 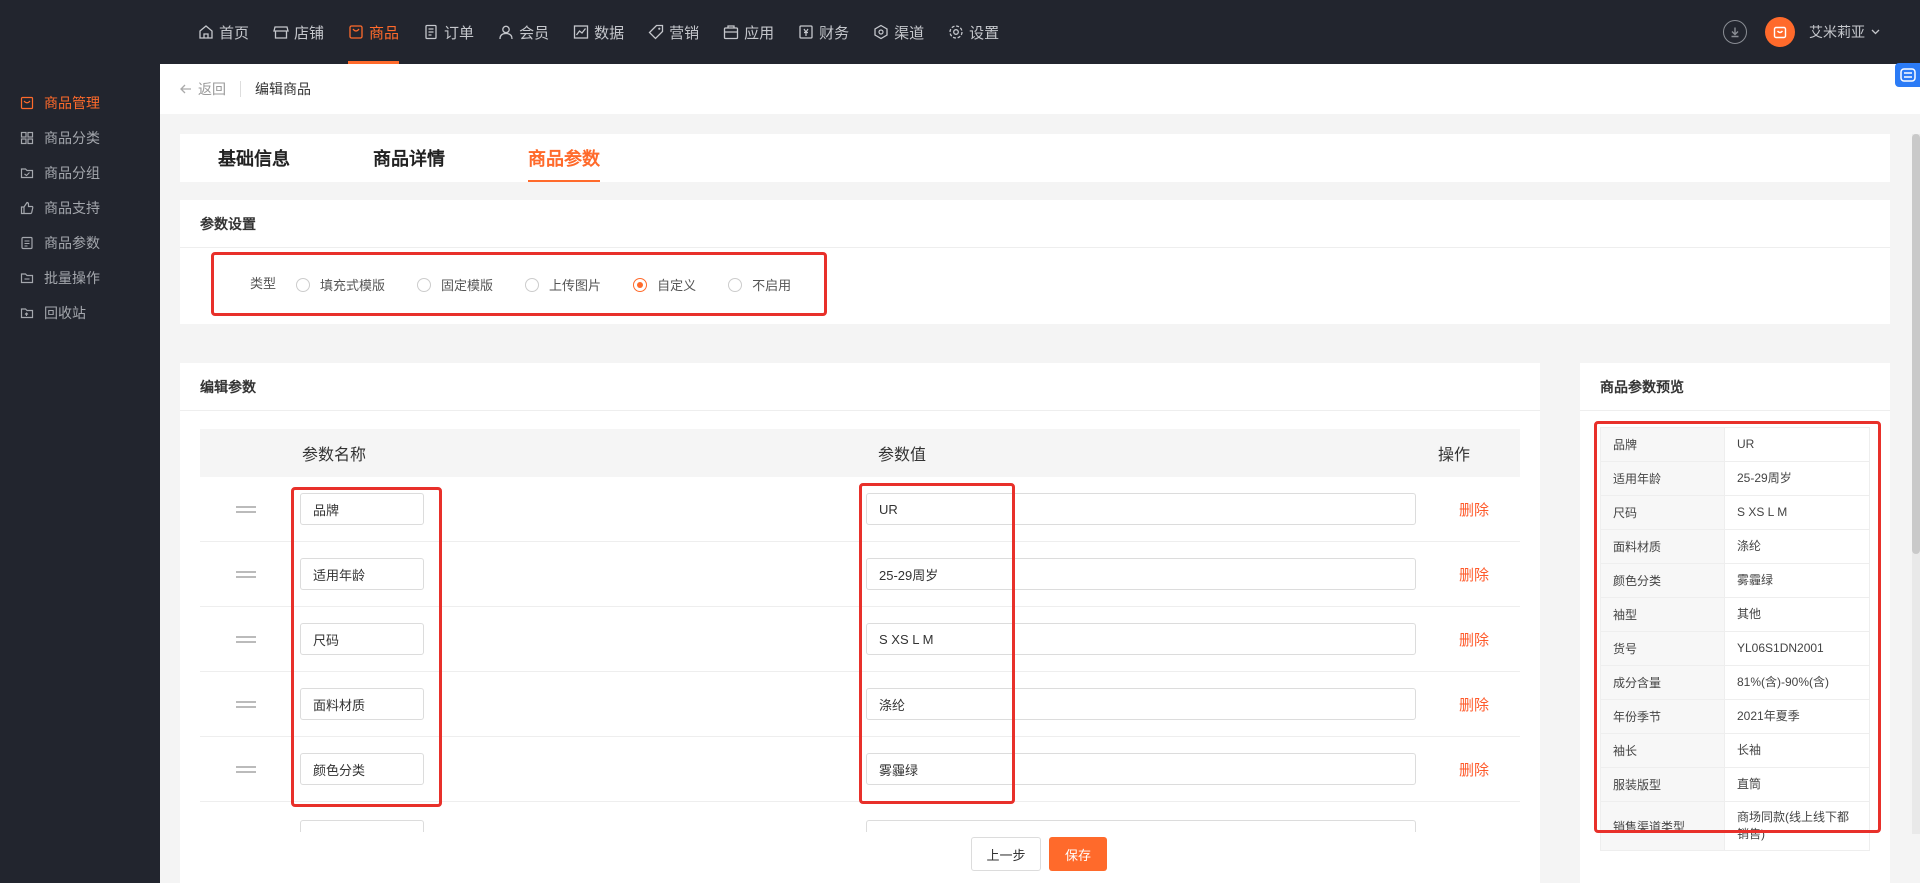 What do you see at coordinates (1141, 639) in the screenshot?
I see `param-value-input: S XS L M` at bounding box center [1141, 639].